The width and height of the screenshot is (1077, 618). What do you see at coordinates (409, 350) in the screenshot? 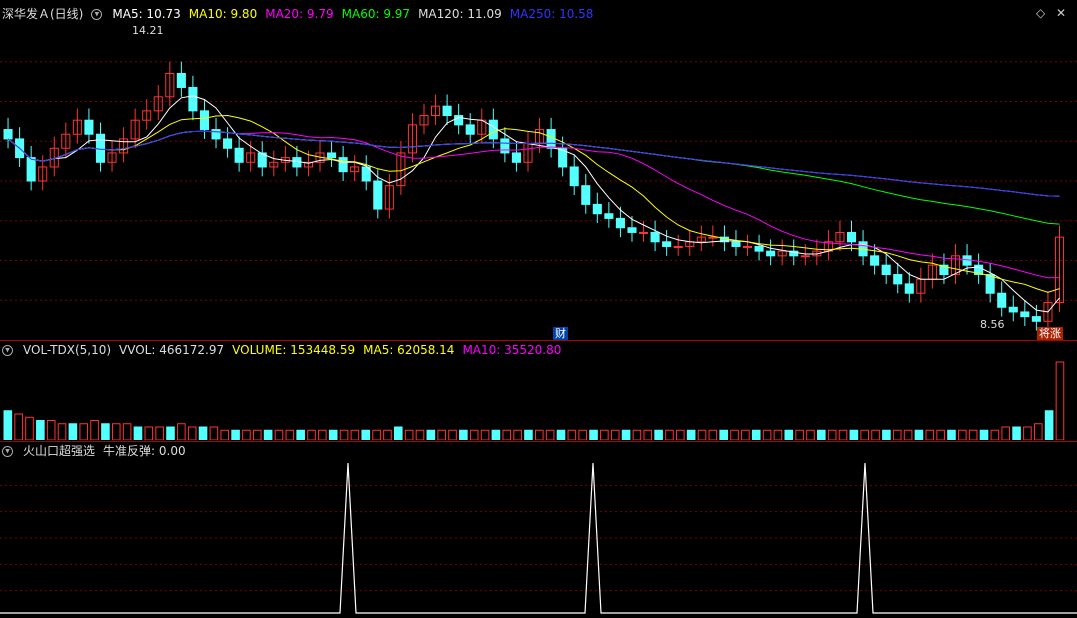
I see `vol-label-2: MA5: 62058.14` at bounding box center [409, 350].